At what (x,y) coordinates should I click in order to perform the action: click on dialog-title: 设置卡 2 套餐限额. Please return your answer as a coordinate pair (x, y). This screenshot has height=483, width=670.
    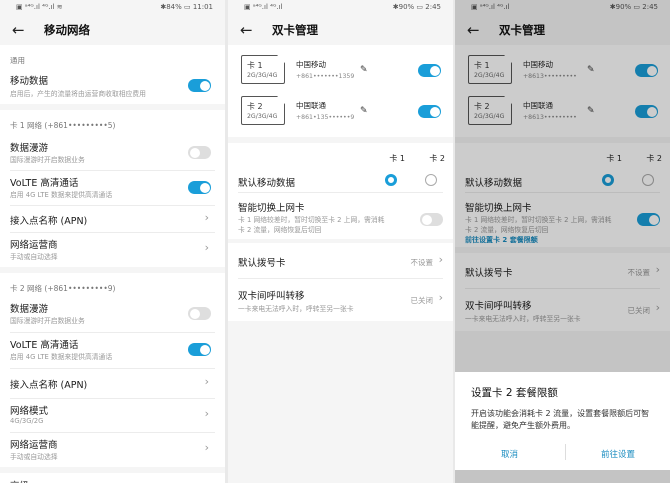
    Looking at the image, I should click on (514, 393).